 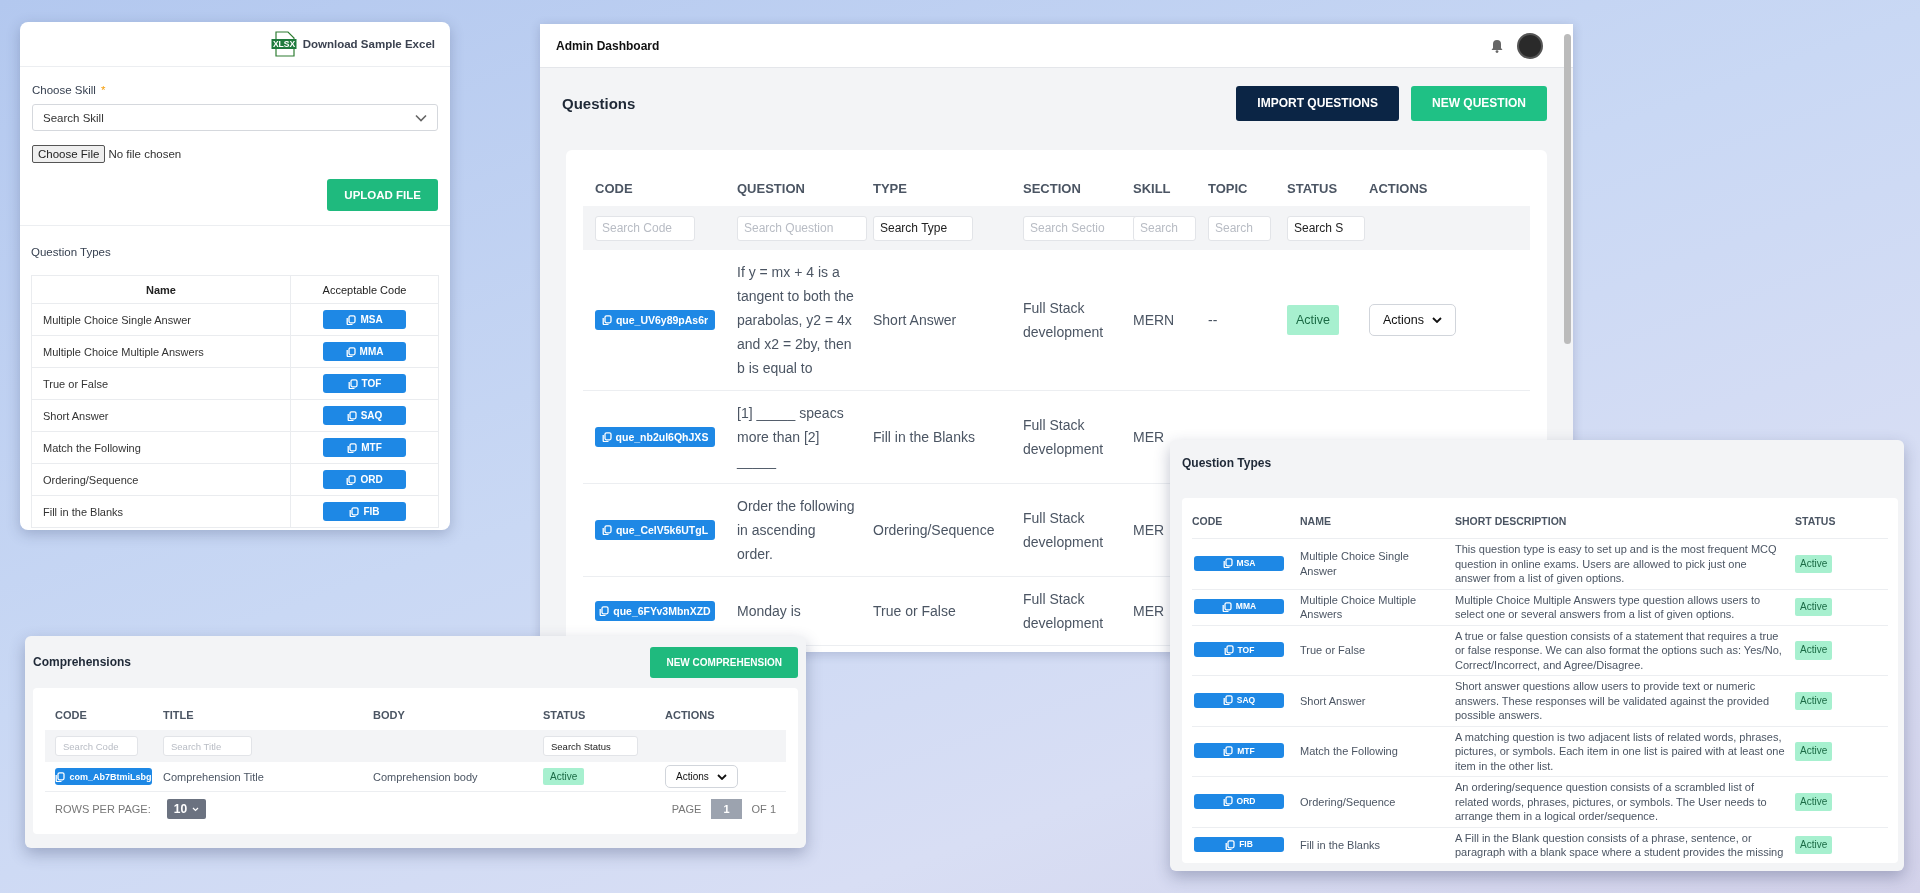 What do you see at coordinates (1149, 530) in the screenshot?
I see `table-cell-text: MER` at bounding box center [1149, 530].